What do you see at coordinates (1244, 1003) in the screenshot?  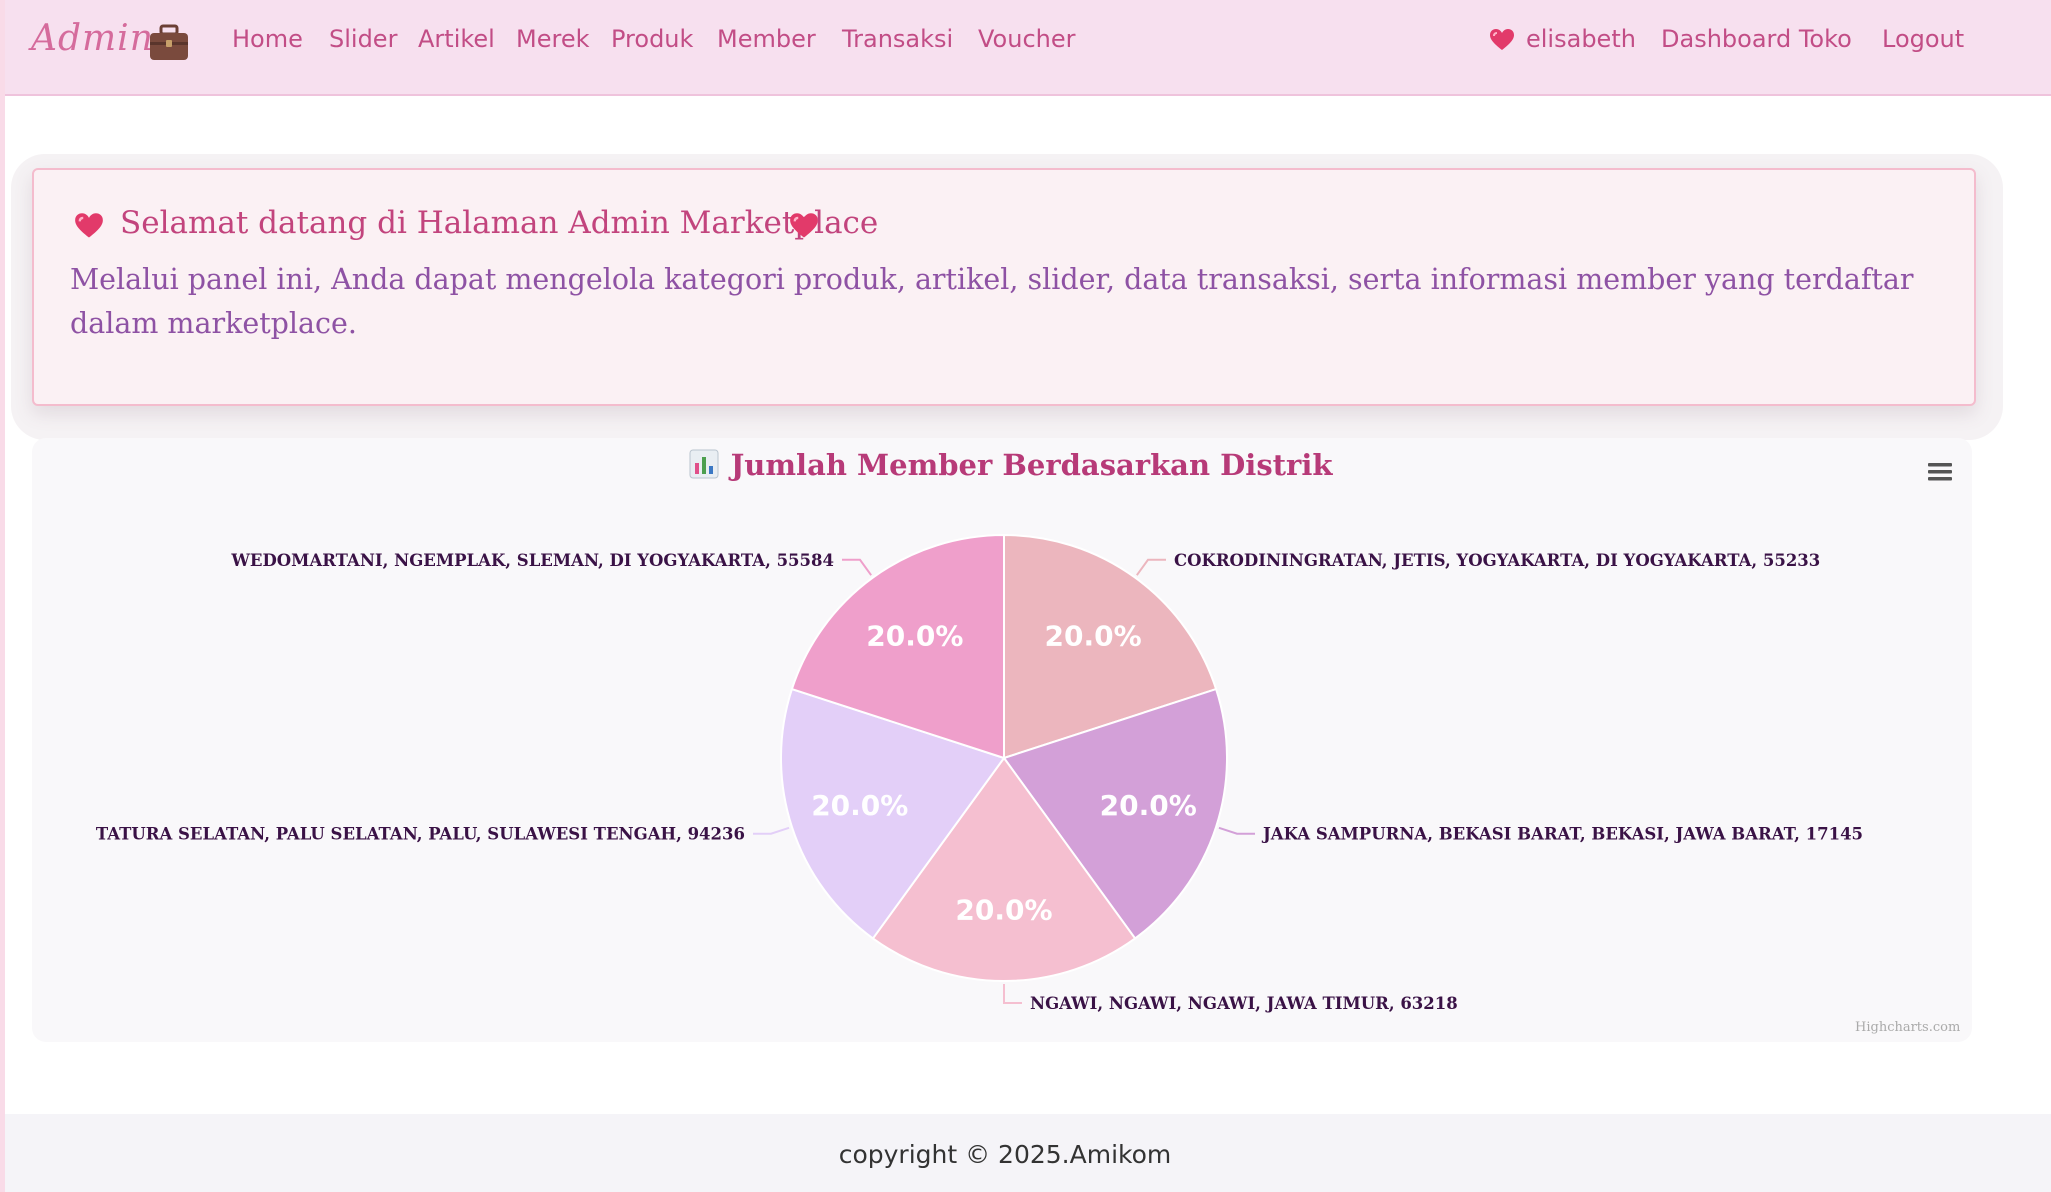 I see `slice-name-label: NGAWI, NGAWI, NGAWI, JAWA TIMUR, 63218` at bounding box center [1244, 1003].